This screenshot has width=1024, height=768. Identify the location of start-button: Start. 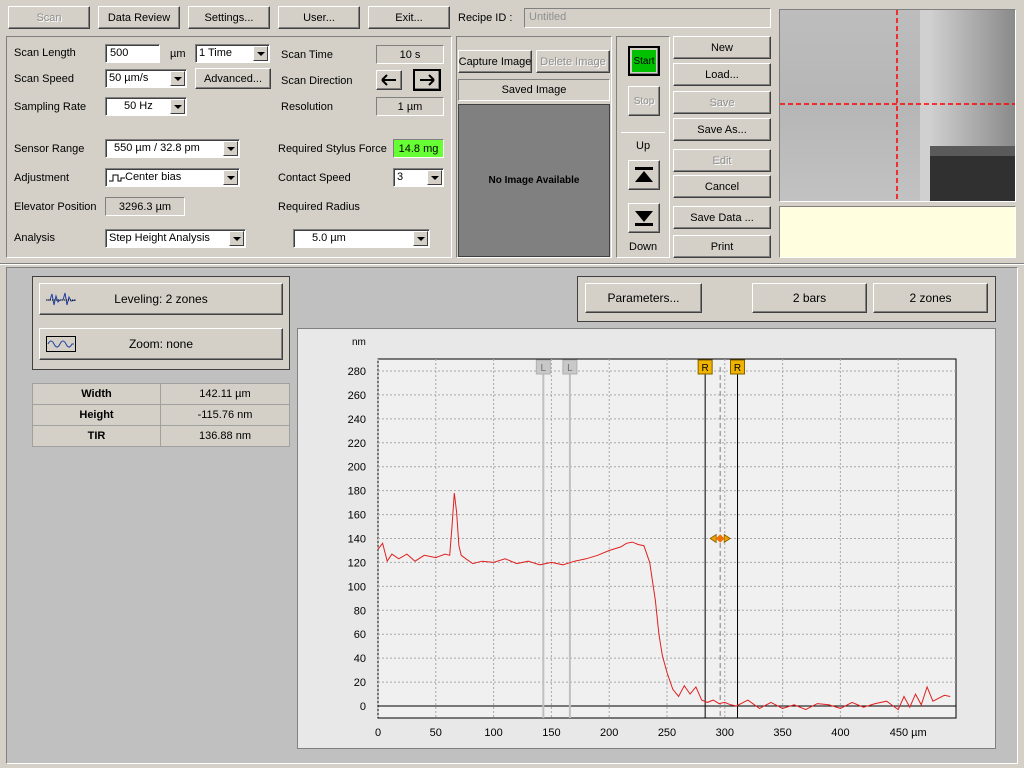
(644, 61).